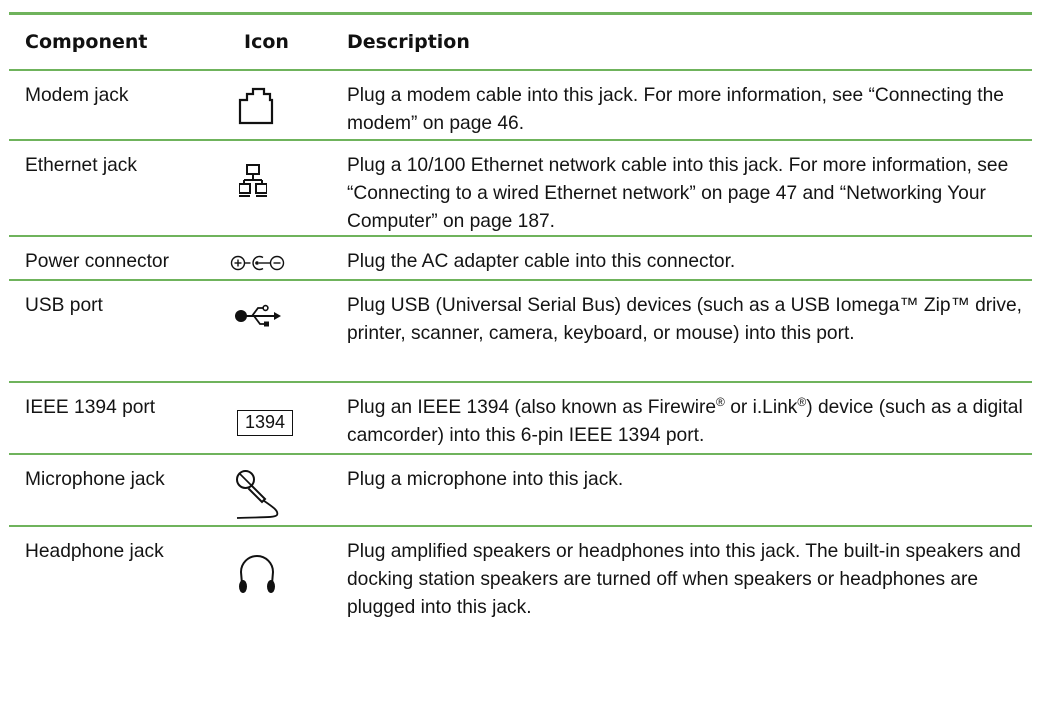 This screenshot has width=1053, height=703. What do you see at coordinates (520, 43) in the screenshot?
I see `table-header-row: Component Icon Description` at bounding box center [520, 43].